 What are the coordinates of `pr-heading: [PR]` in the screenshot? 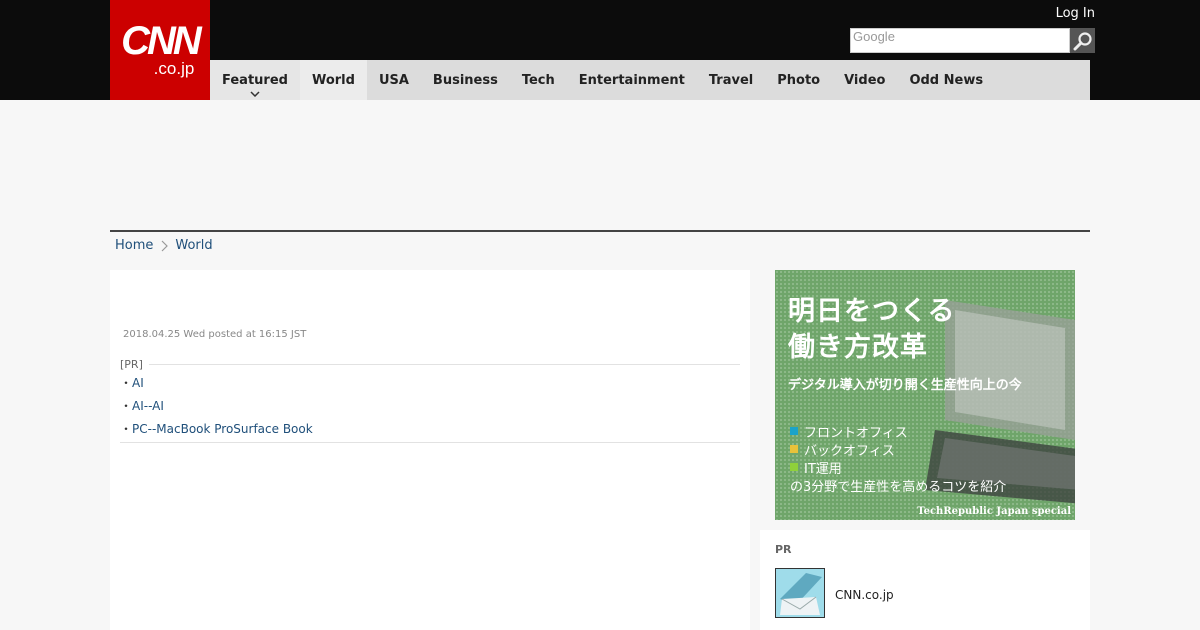 It's located at (131, 364).